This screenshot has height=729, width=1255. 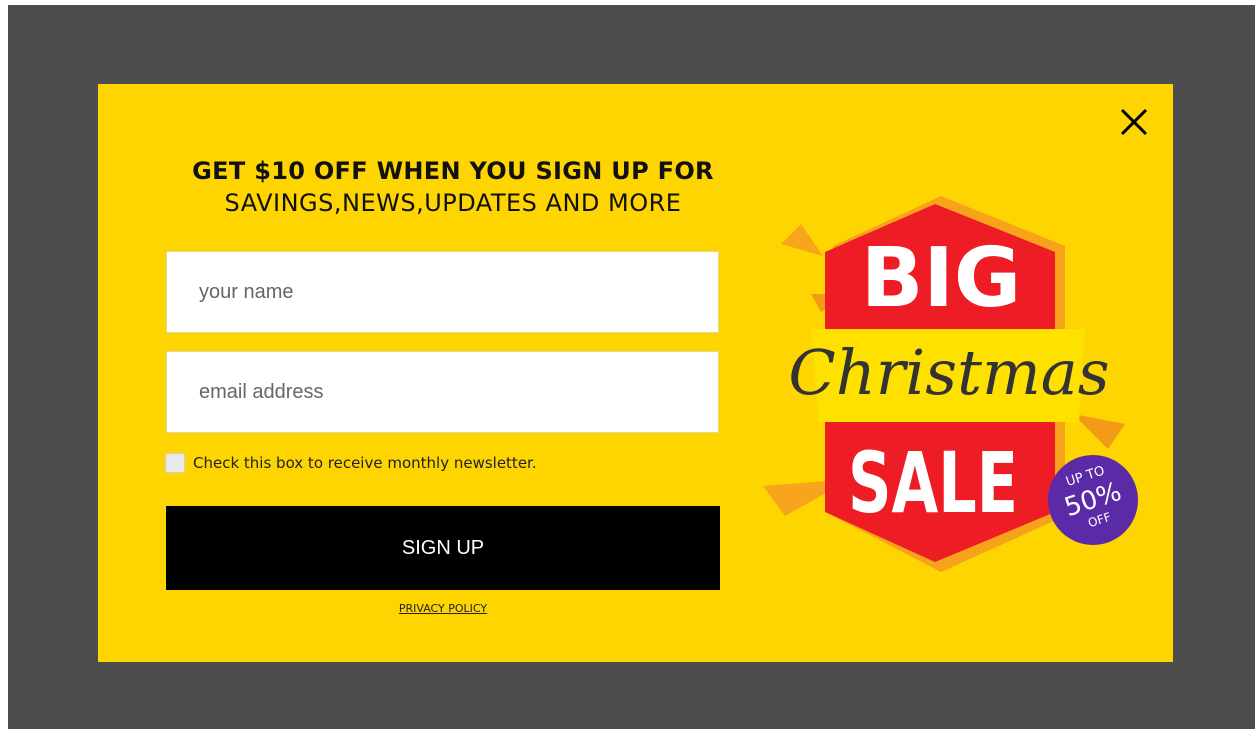 What do you see at coordinates (453, 171) in the screenshot?
I see `headline-offer: GET $10 OFF WHEN YOU SIGN UP FOR` at bounding box center [453, 171].